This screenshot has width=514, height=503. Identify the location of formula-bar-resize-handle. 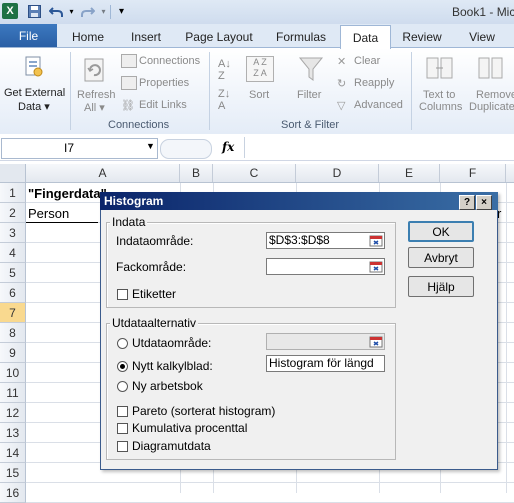
(186, 149).